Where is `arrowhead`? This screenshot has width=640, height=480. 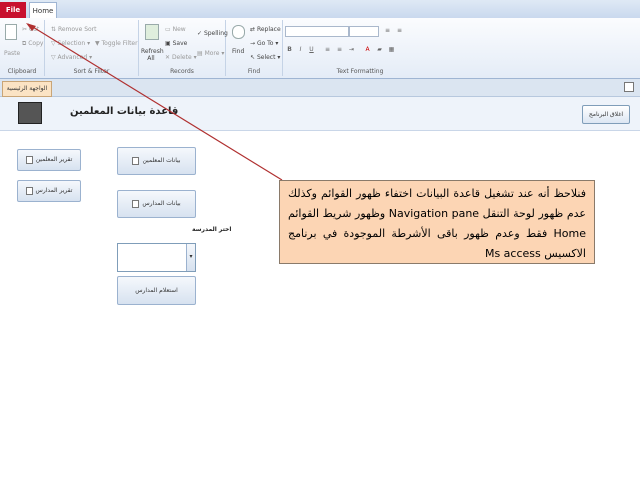 arrowhead is located at coordinates (31, 27).